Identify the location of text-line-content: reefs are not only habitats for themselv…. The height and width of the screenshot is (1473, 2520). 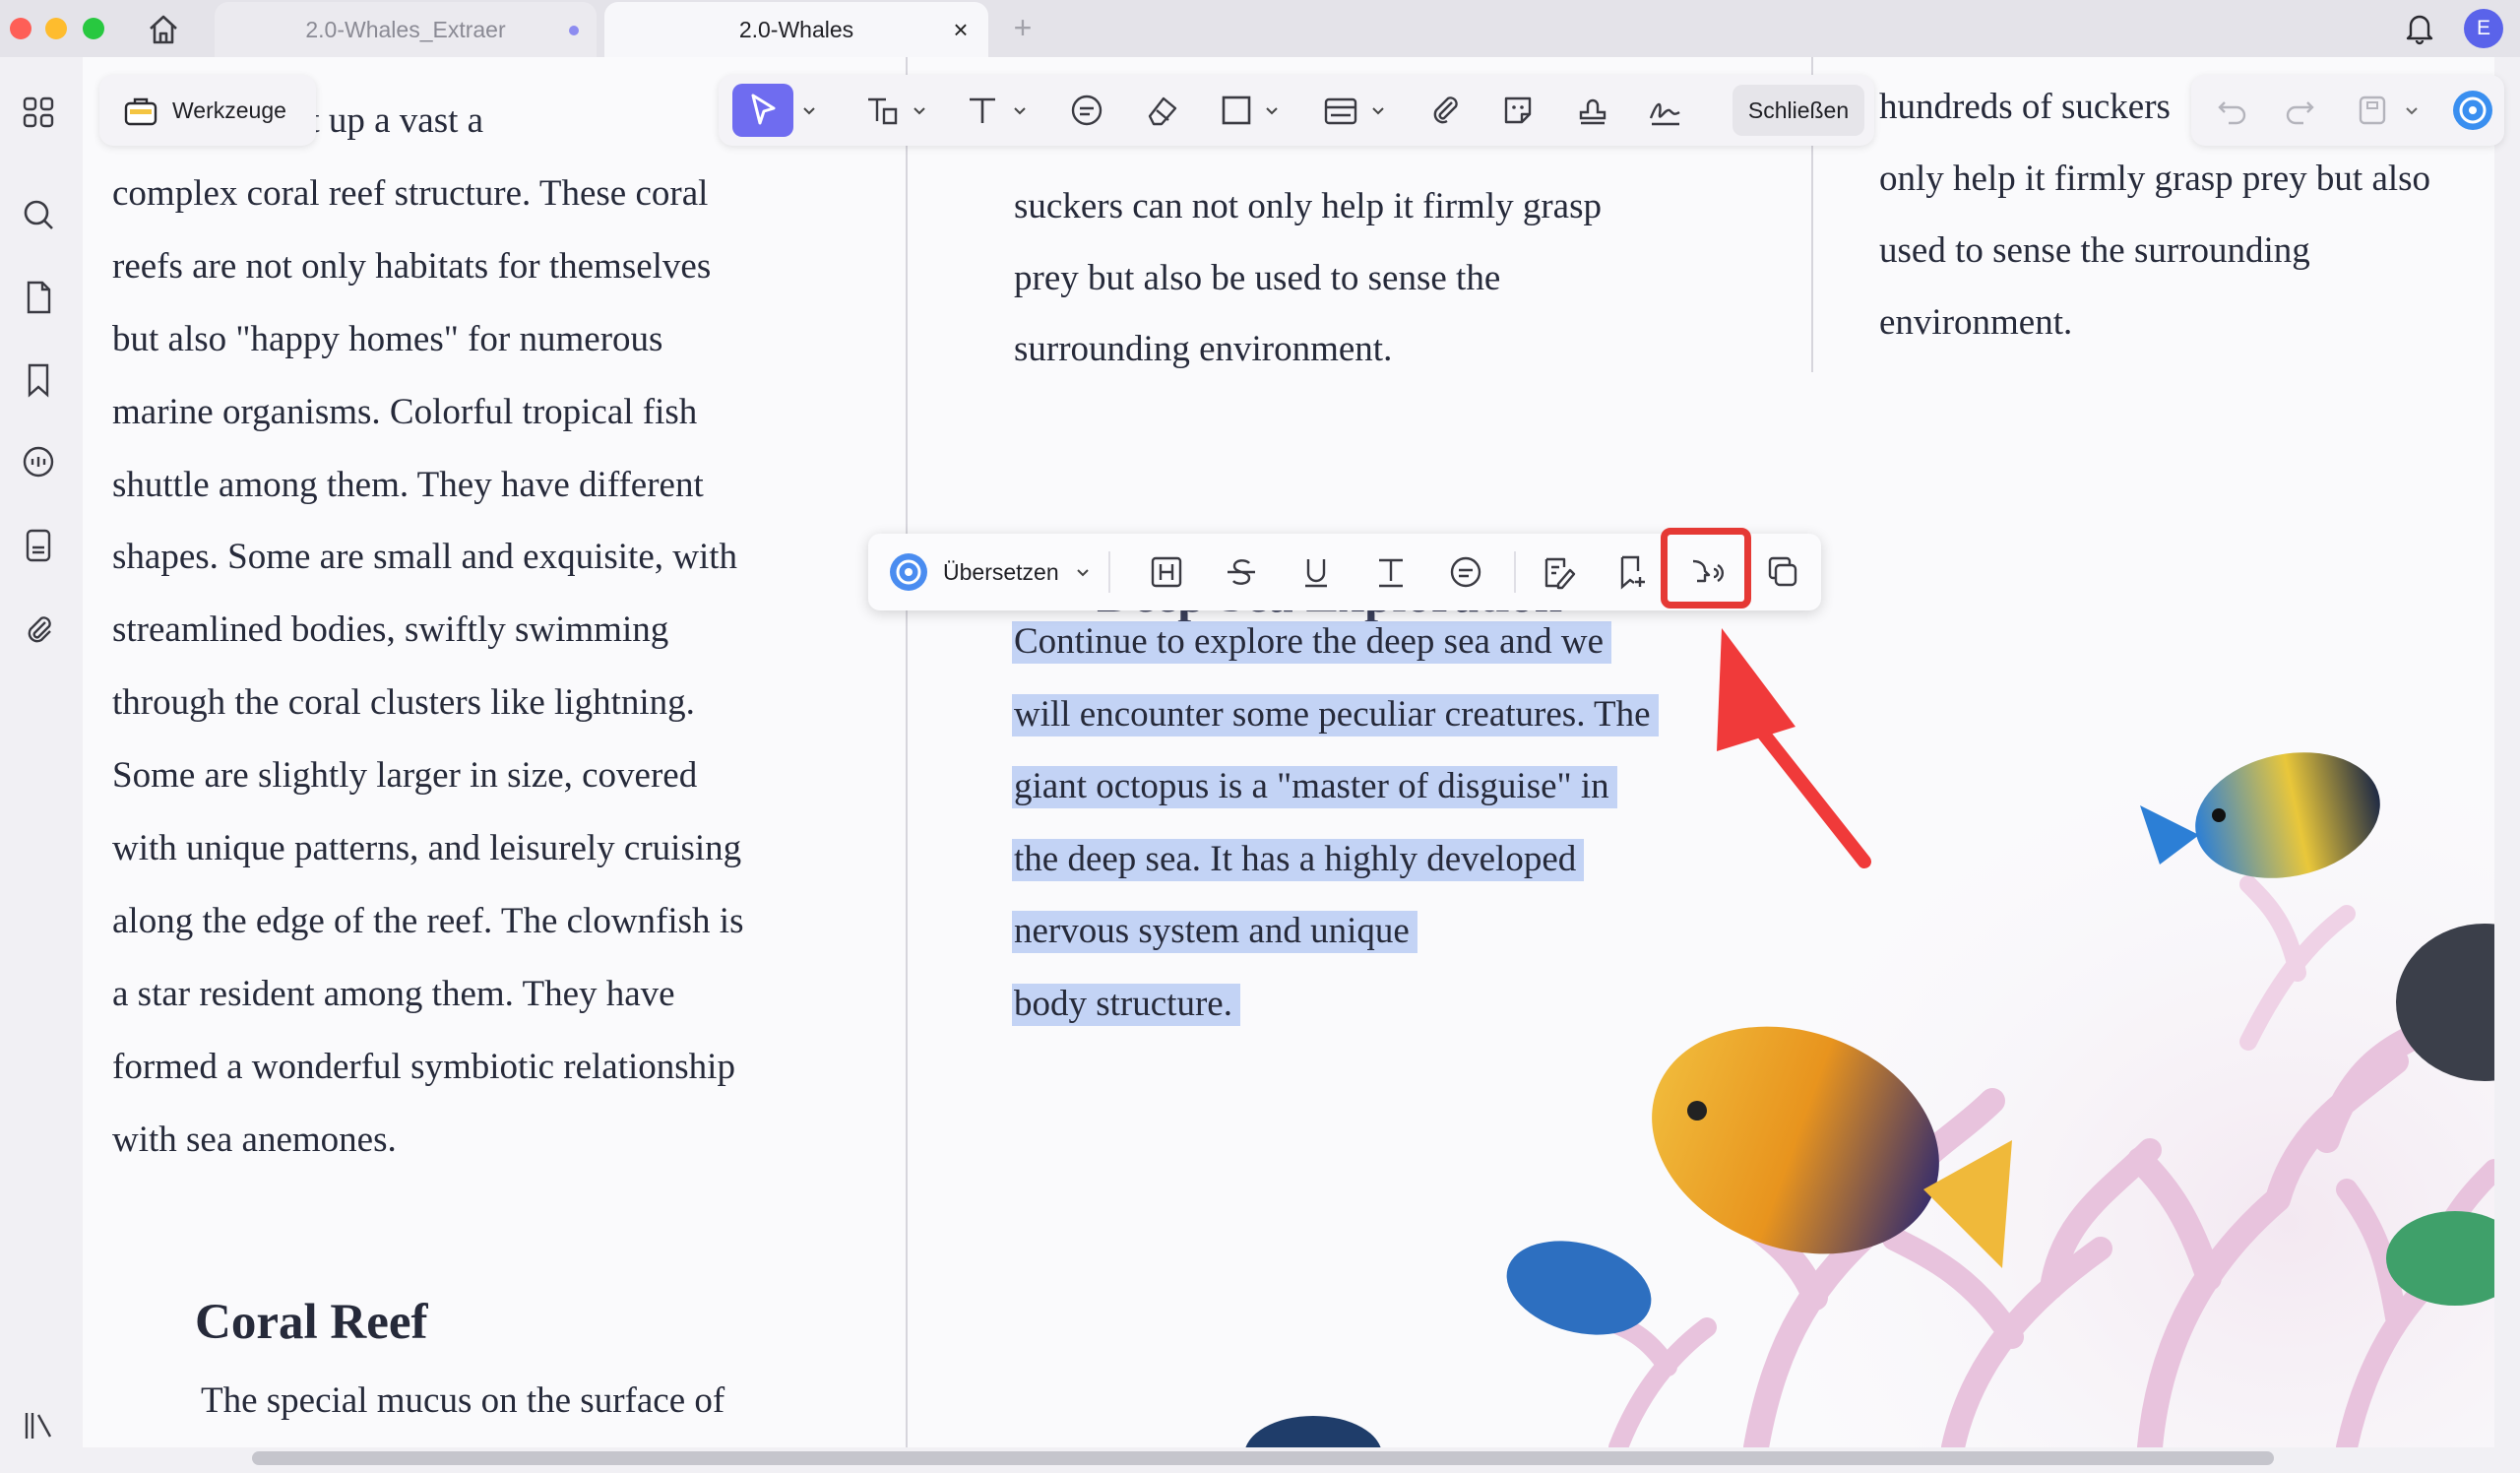
(412, 266).